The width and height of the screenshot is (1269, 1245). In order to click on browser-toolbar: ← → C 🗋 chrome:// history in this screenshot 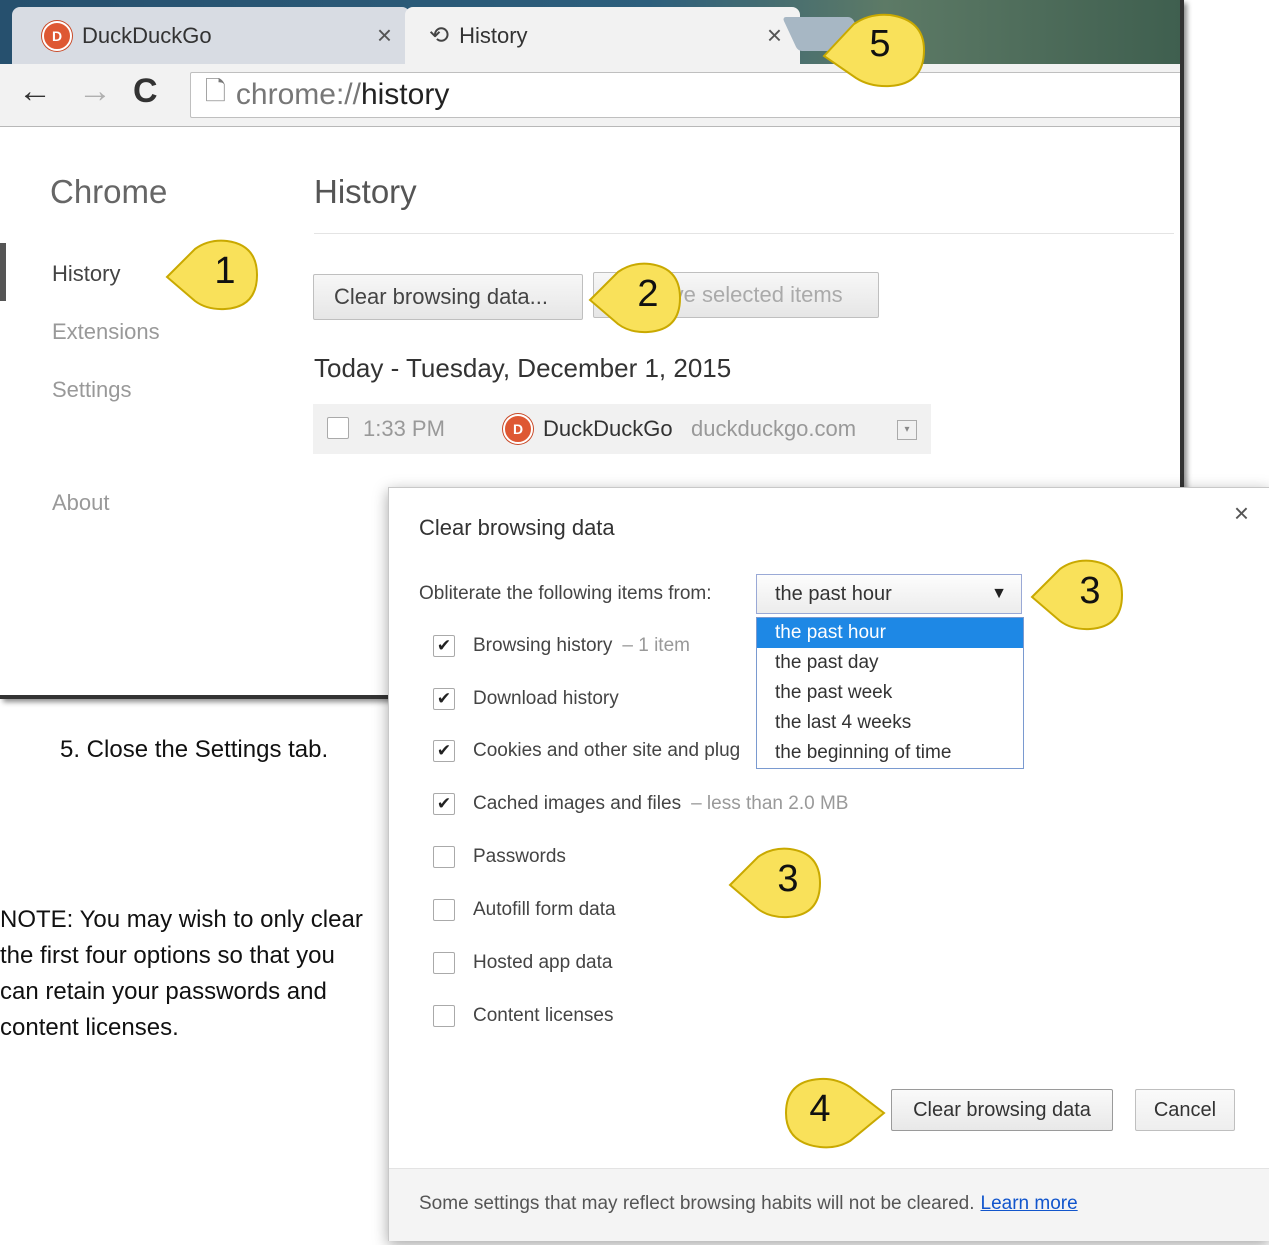, I will do `click(590, 95)`.